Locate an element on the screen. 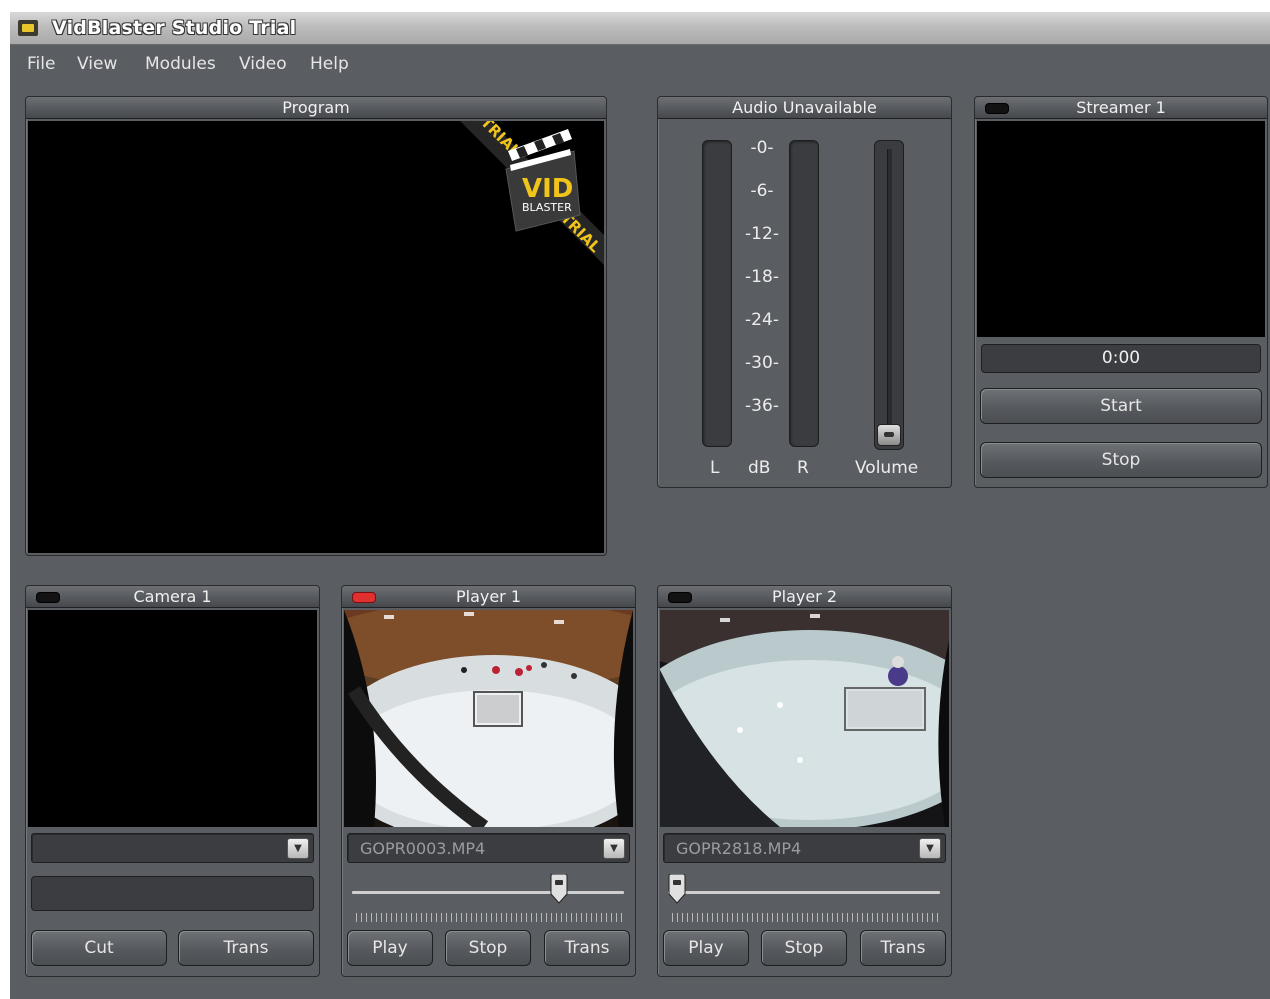 The height and width of the screenshot is (999, 1270). stream-timer: 0:00 is located at coordinates (1121, 358).